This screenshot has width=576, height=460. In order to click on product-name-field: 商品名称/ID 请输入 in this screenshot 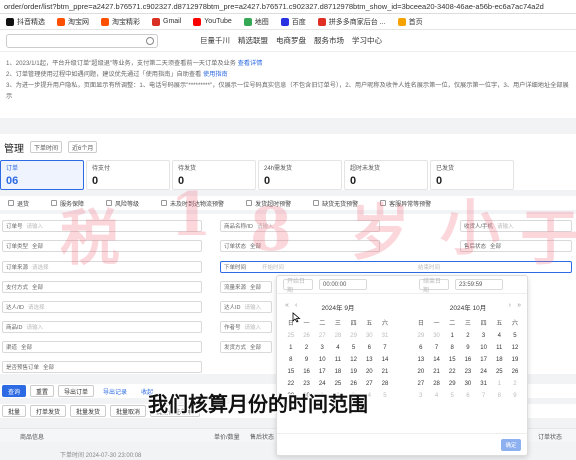, I will do `click(300, 226)`.